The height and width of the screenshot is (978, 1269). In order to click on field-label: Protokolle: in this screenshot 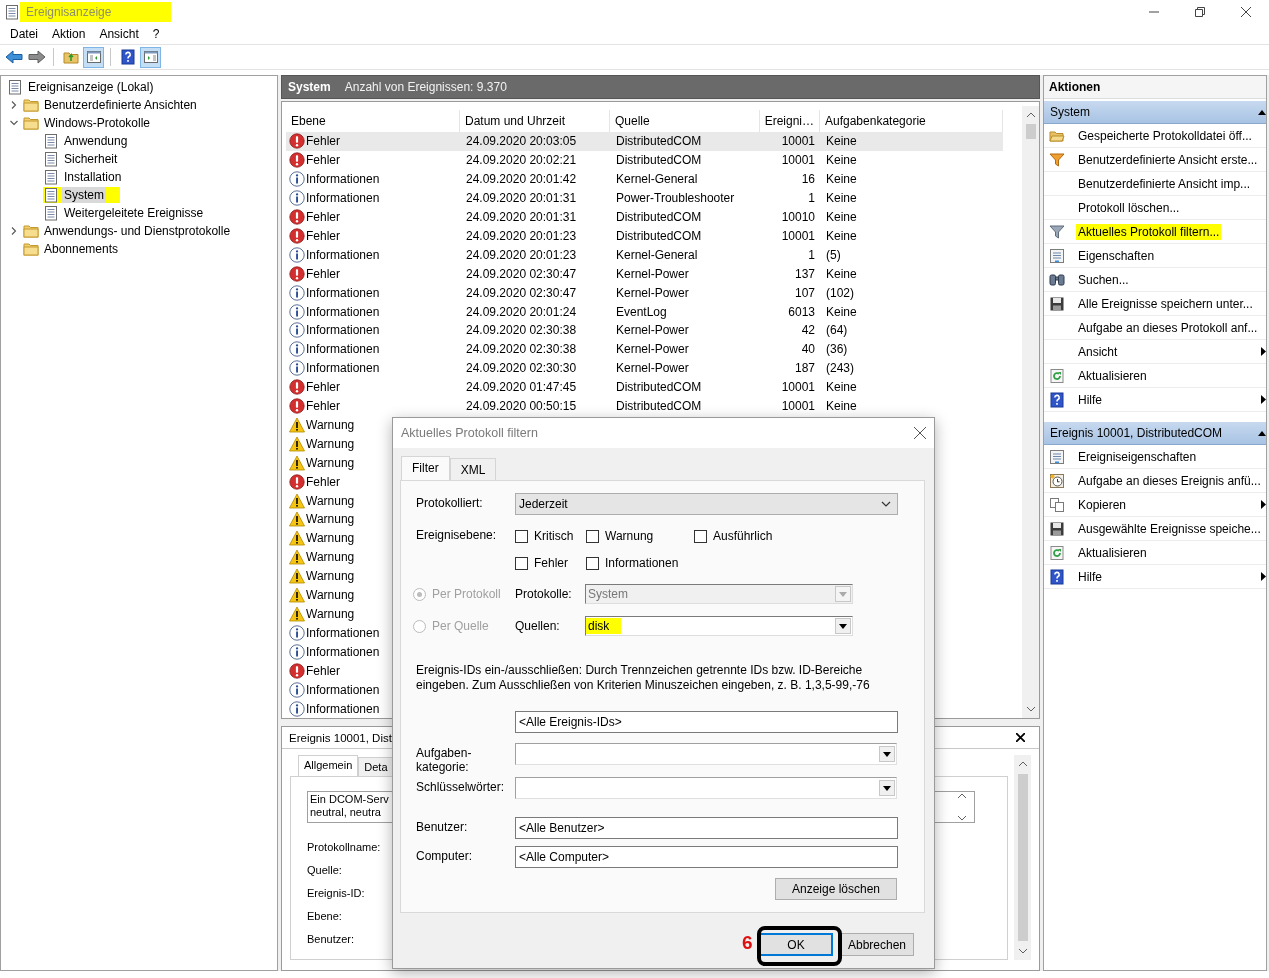, I will do `click(544, 594)`.